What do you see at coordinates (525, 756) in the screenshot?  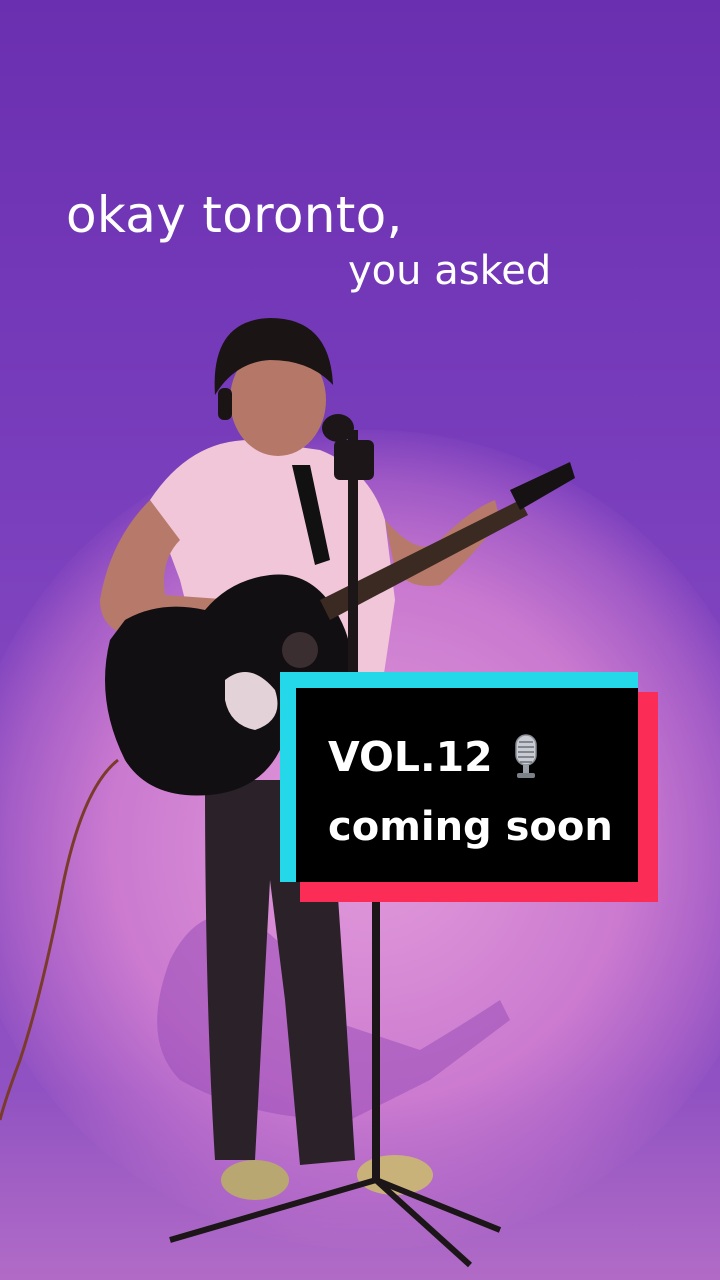 I see `studio-microphone-icon` at bounding box center [525, 756].